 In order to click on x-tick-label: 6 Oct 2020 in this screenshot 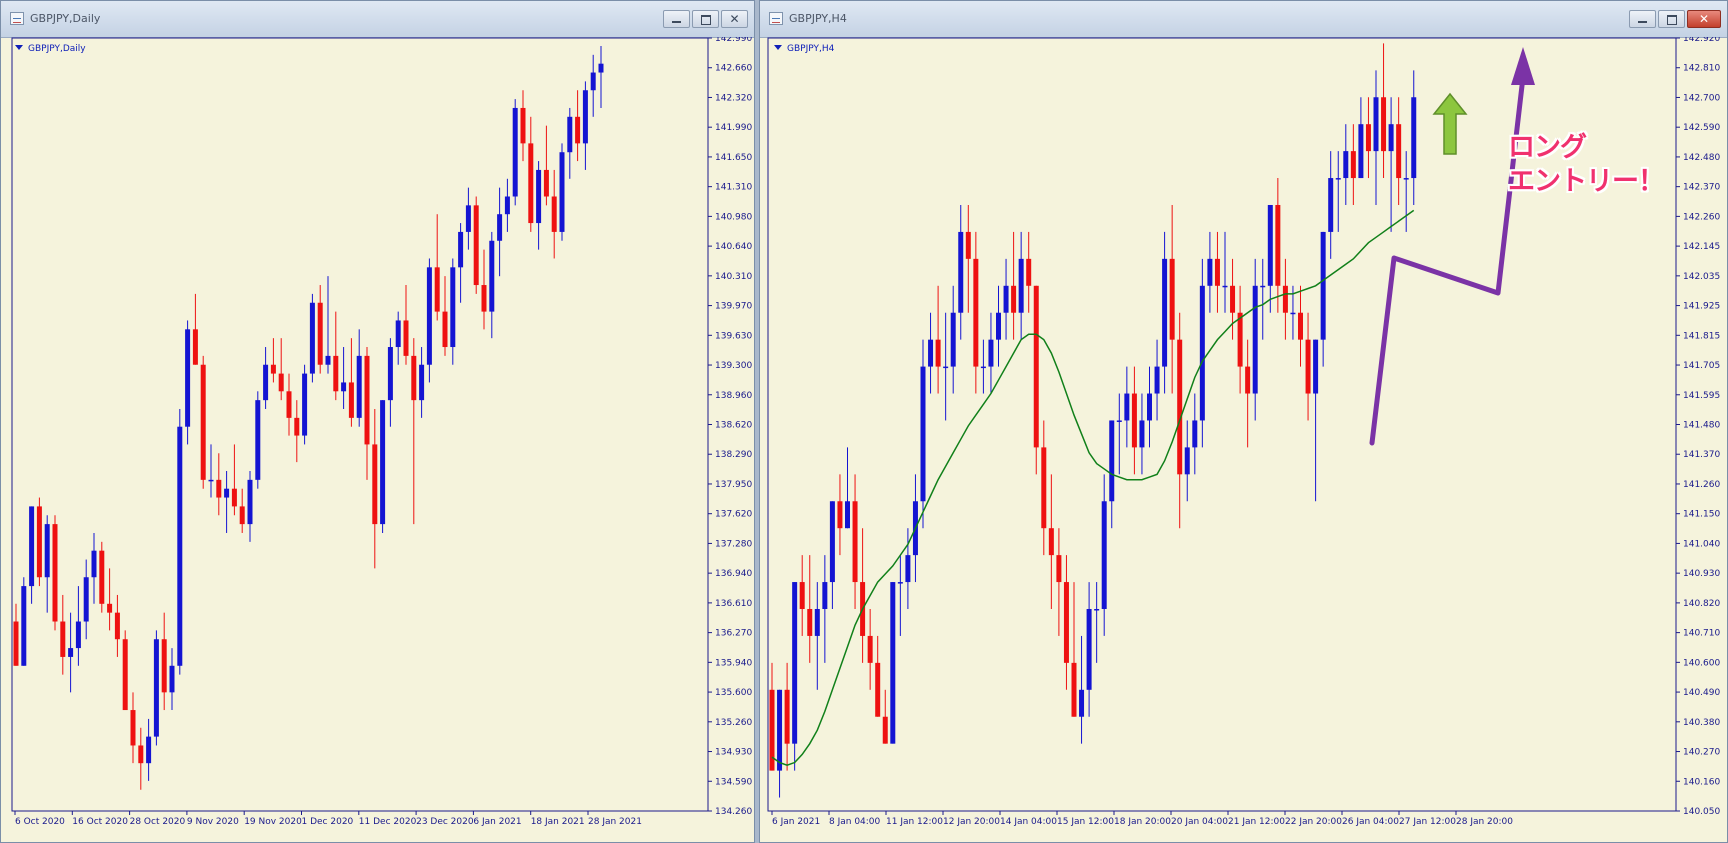, I will do `click(40, 822)`.